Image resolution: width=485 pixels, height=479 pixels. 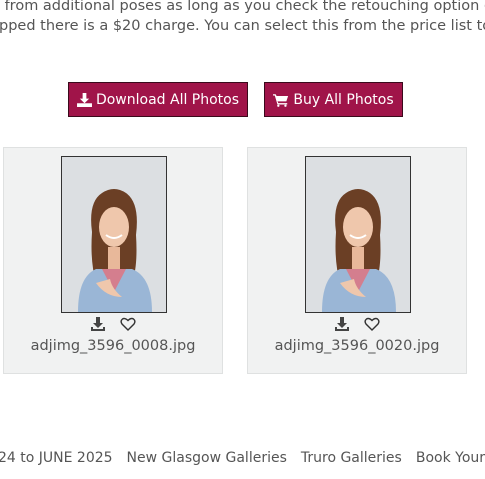 What do you see at coordinates (167, 99) in the screenshot?
I see `download-all-label: Download All Photos` at bounding box center [167, 99].